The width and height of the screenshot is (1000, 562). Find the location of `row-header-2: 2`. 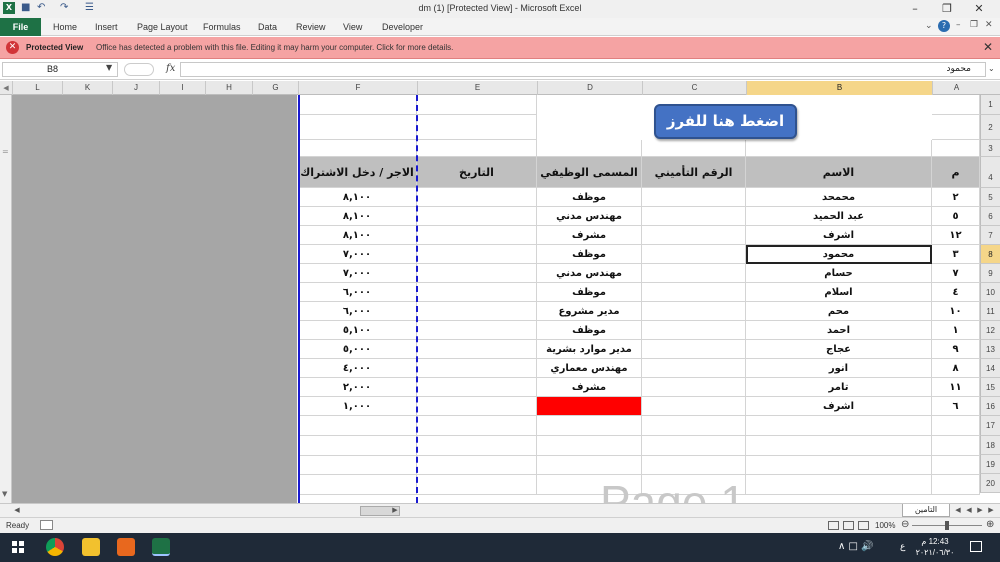

row-header-2: 2 is located at coordinates (990, 127).